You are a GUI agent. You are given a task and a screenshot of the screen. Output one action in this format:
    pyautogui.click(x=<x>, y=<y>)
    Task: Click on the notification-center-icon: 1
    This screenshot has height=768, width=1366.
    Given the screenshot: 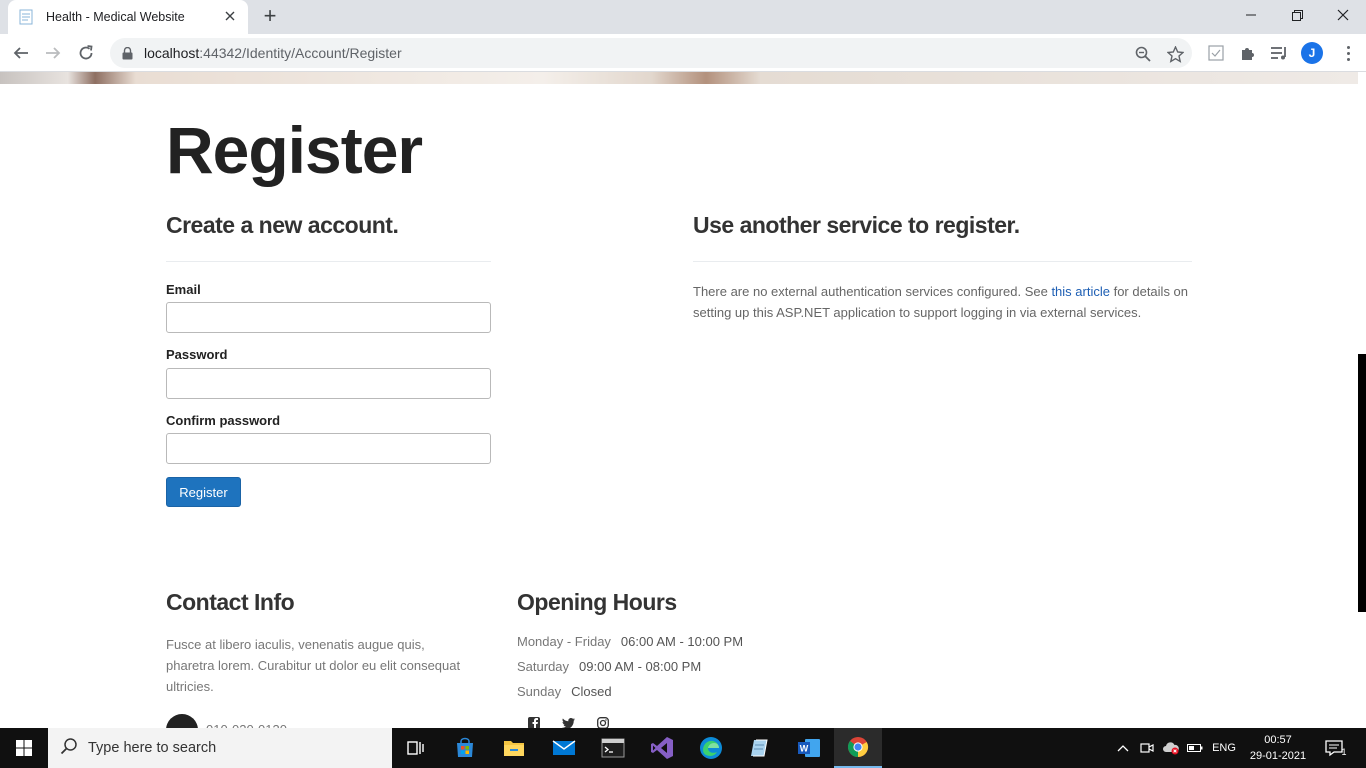 What is the action you would take?
    pyautogui.click(x=1336, y=748)
    